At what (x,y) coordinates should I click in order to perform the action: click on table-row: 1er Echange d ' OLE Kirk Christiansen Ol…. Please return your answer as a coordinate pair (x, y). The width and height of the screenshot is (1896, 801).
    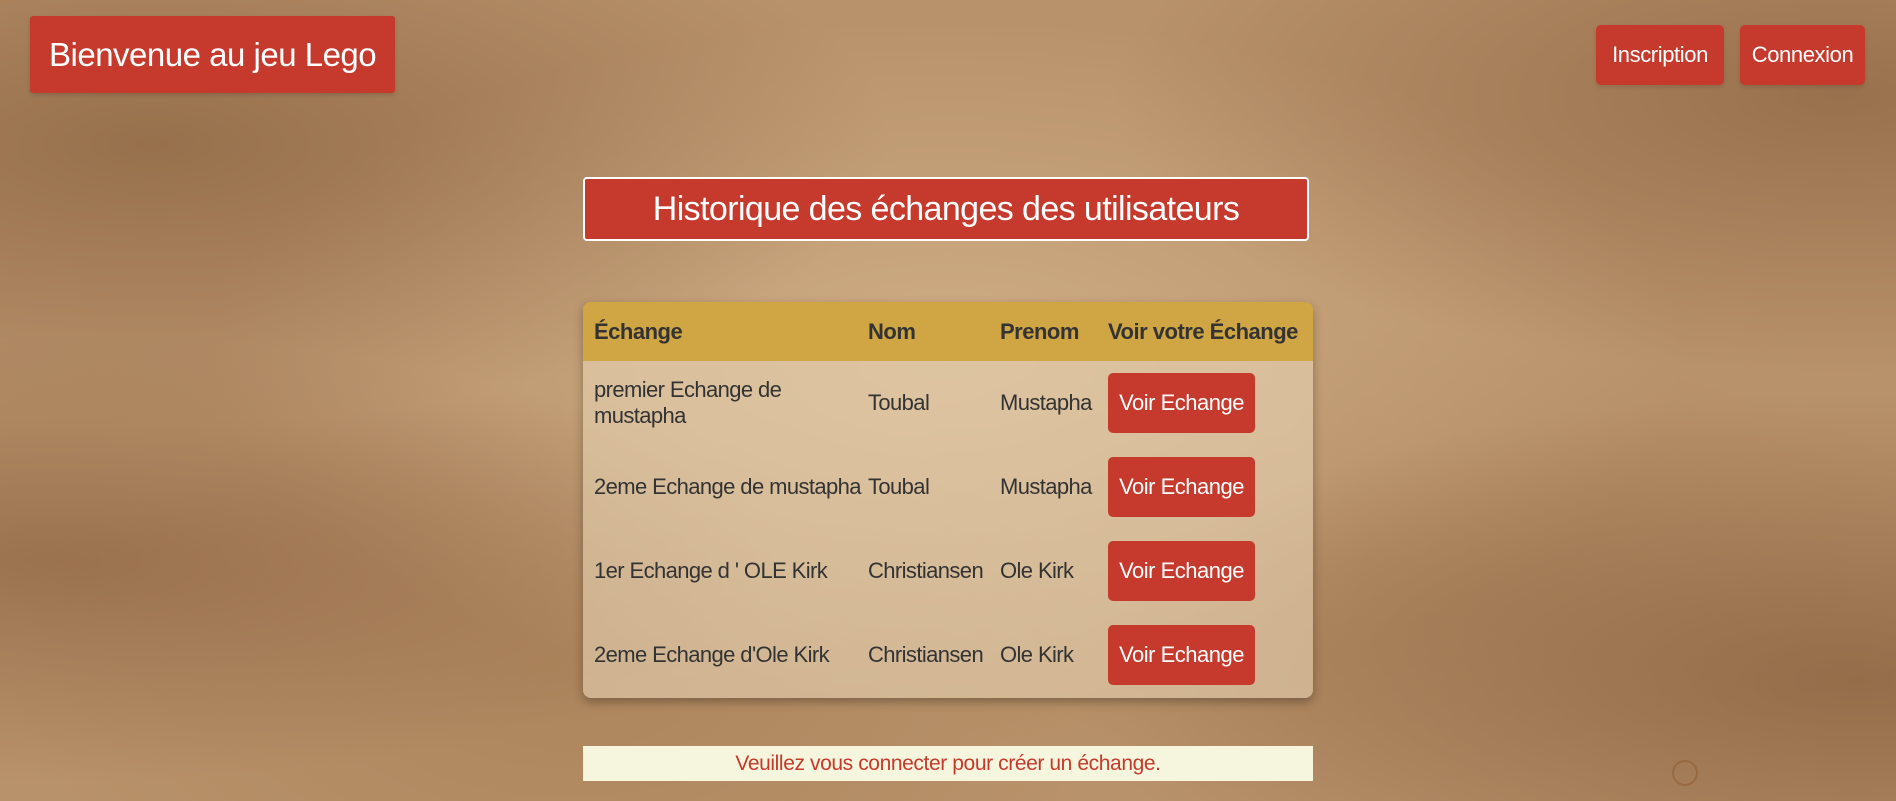
    Looking at the image, I should click on (948, 571).